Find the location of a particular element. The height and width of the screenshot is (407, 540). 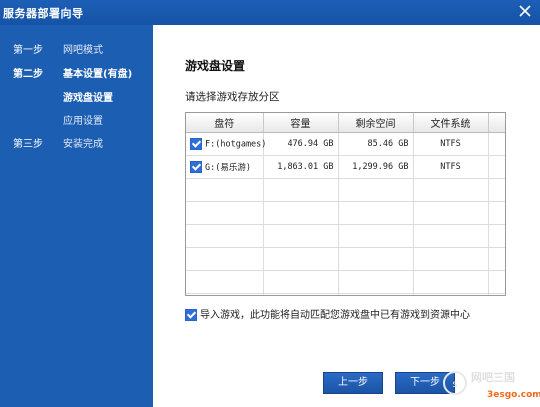

table-row: F:(hotgames) 476.94 GB 85.46 GB NTFS is located at coordinates (345, 144).